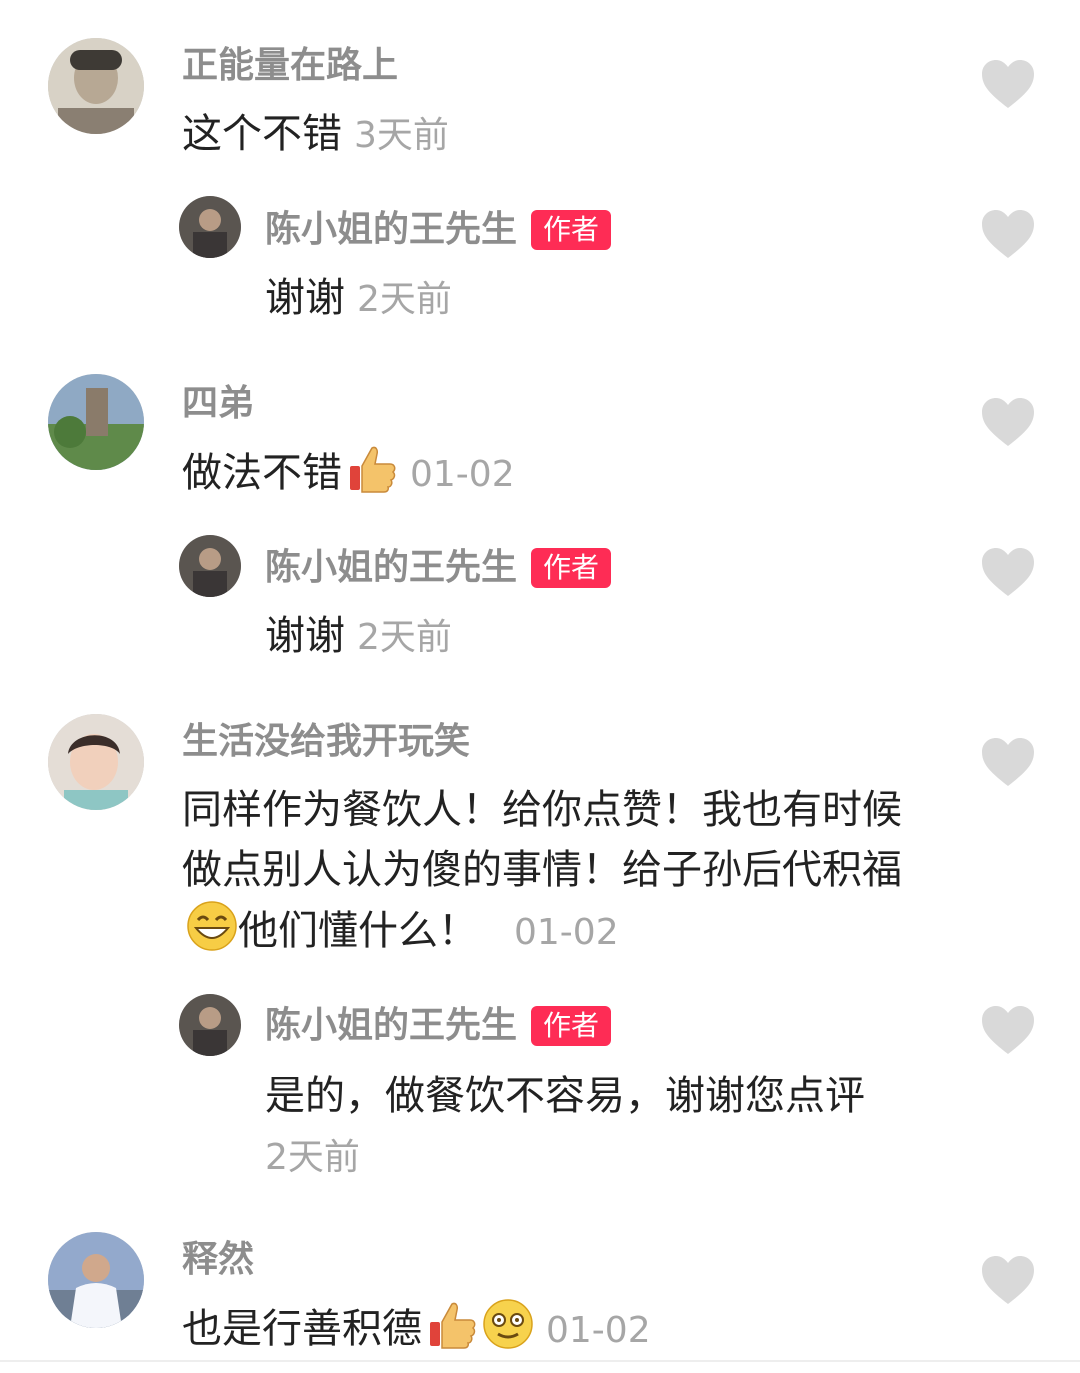 The image size is (1080, 1373). Describe the element at coordinates (302, 1329) in the screenshot. I see `comment-body: 也是行善积德` at that location.